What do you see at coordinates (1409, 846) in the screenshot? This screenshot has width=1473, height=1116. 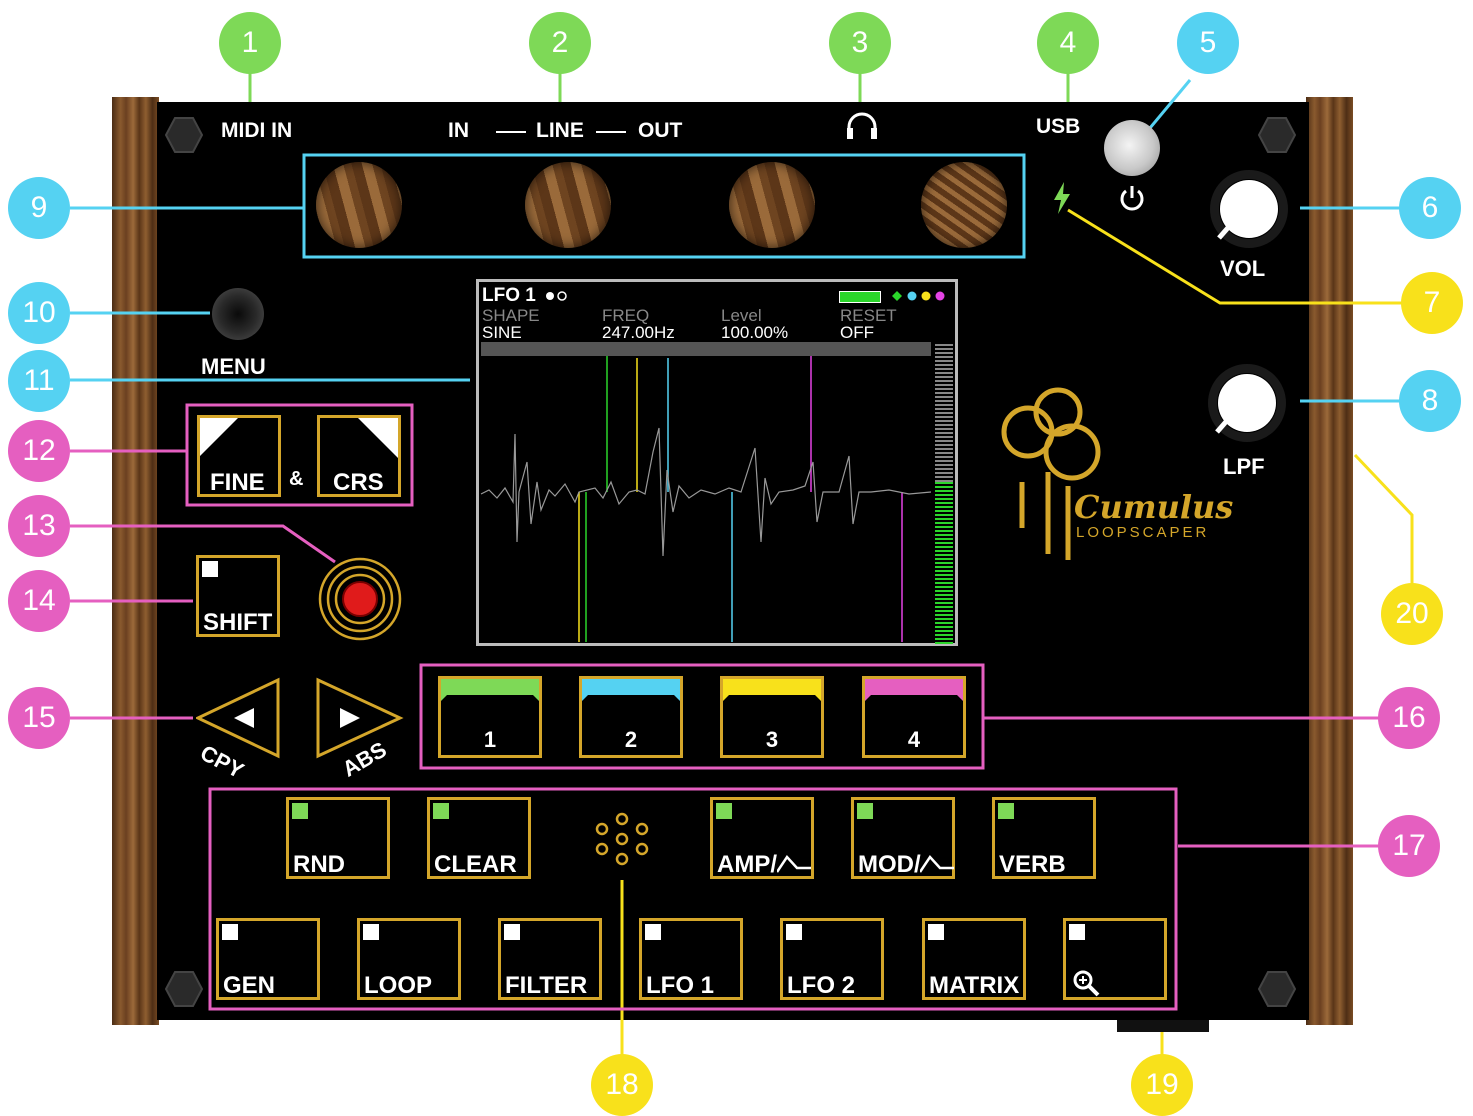 I see `callout-17: 17` at bounding box center [1409, 846].